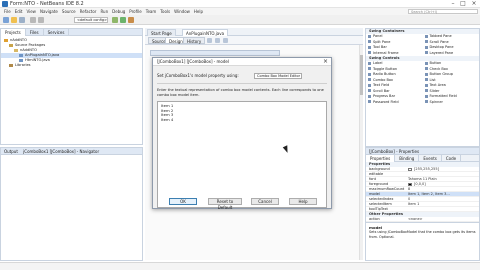 The width and height of the screenshot is (480, 270). Describe the element at coordinates (41, 20) in the screenshot. I see `redo-icon` at that location.